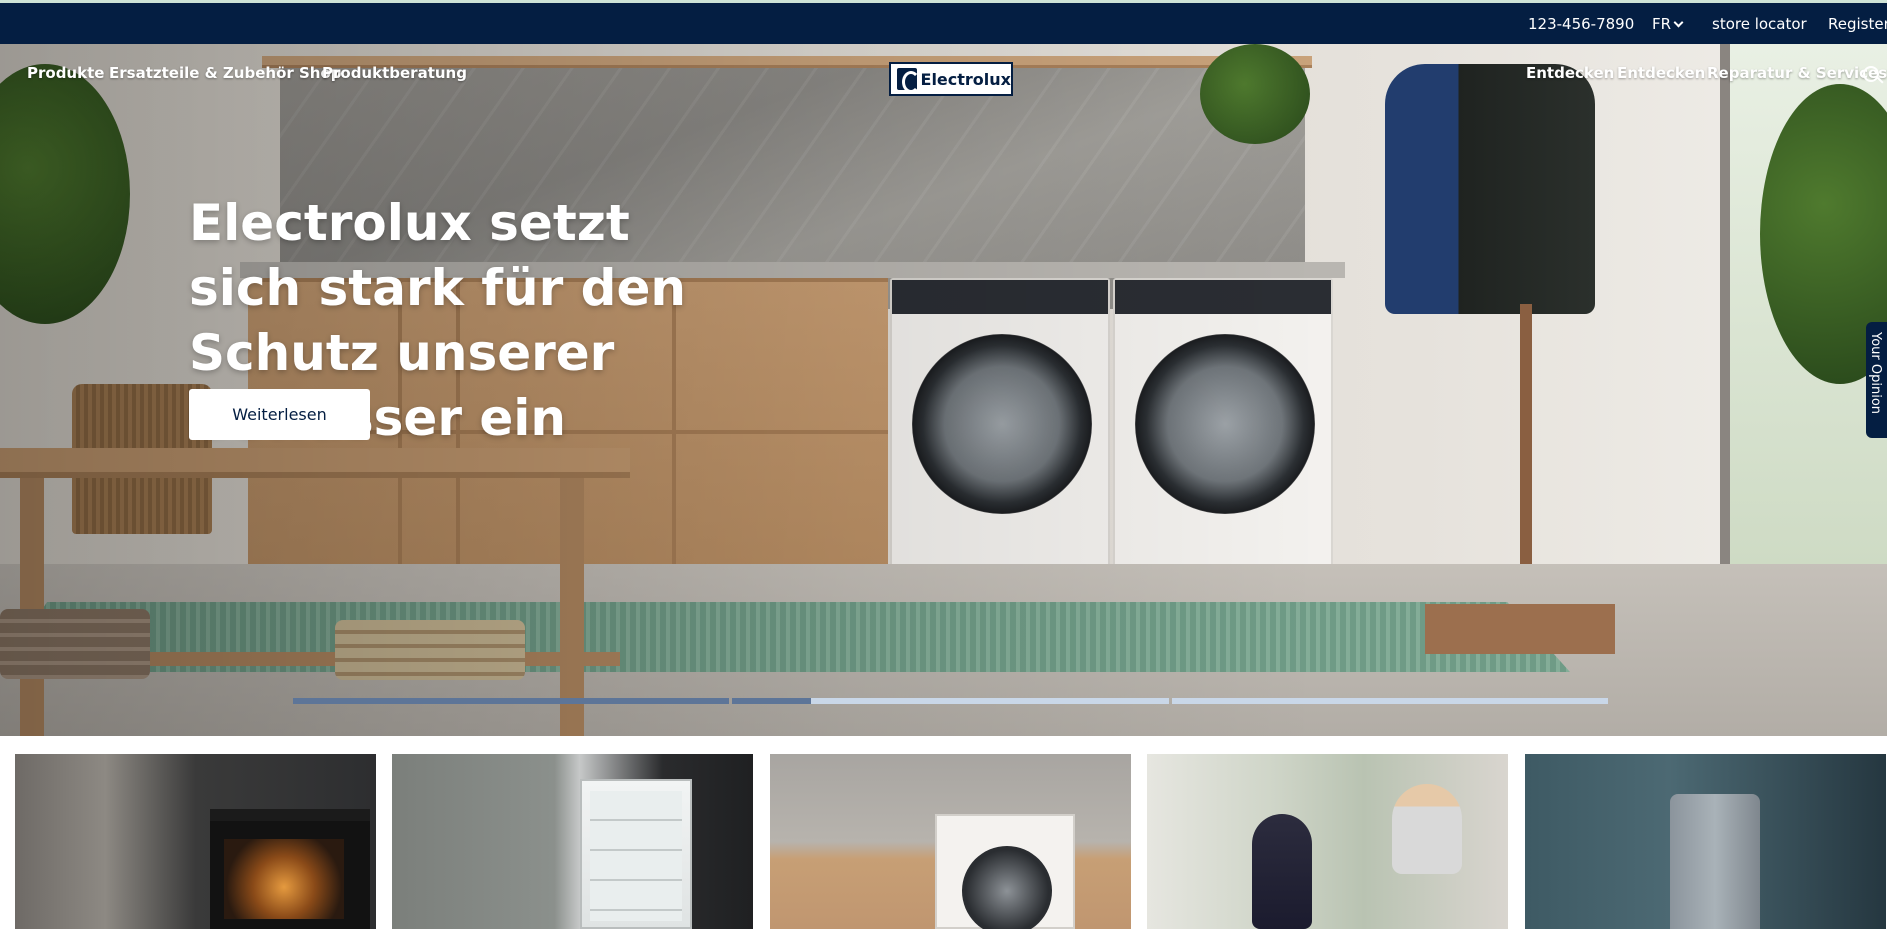 This screenshot has width=1887, height=929. Describe the element at coordinates (1715, 861) in the screenshot. I see `air-purifier-image` at that location.